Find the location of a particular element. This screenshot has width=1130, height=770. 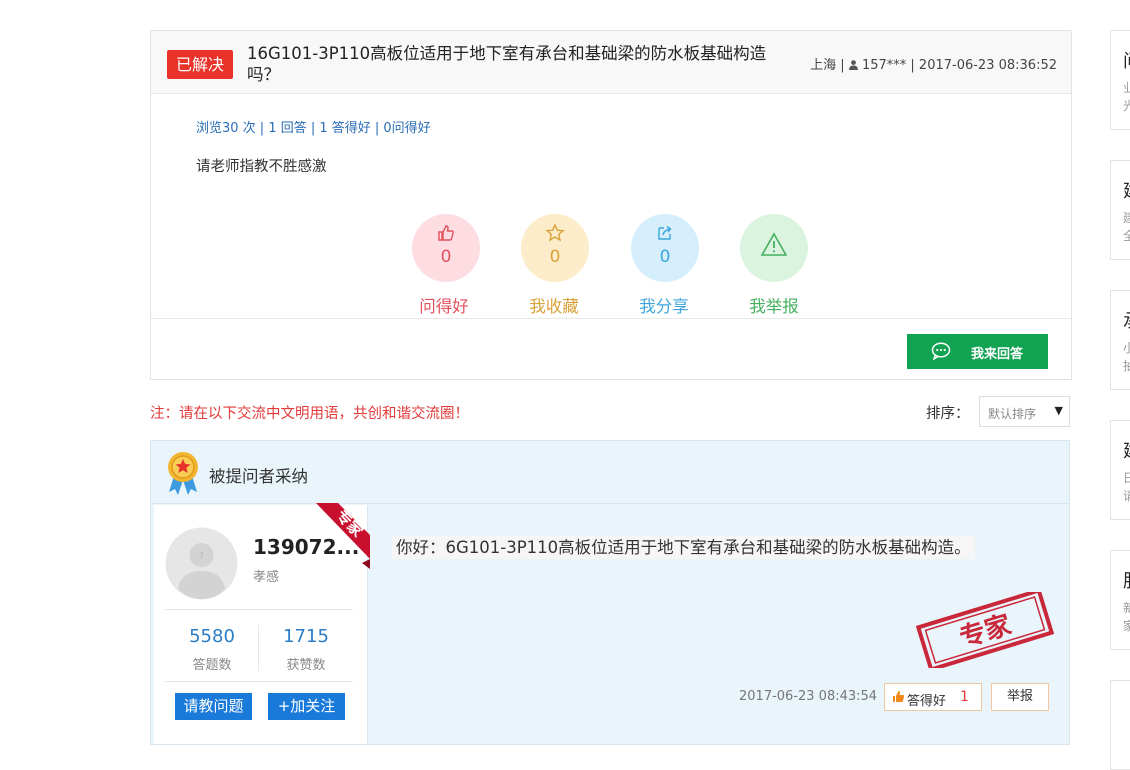

sidebar-card-text: 全 is located at coordinates (1126, 235).